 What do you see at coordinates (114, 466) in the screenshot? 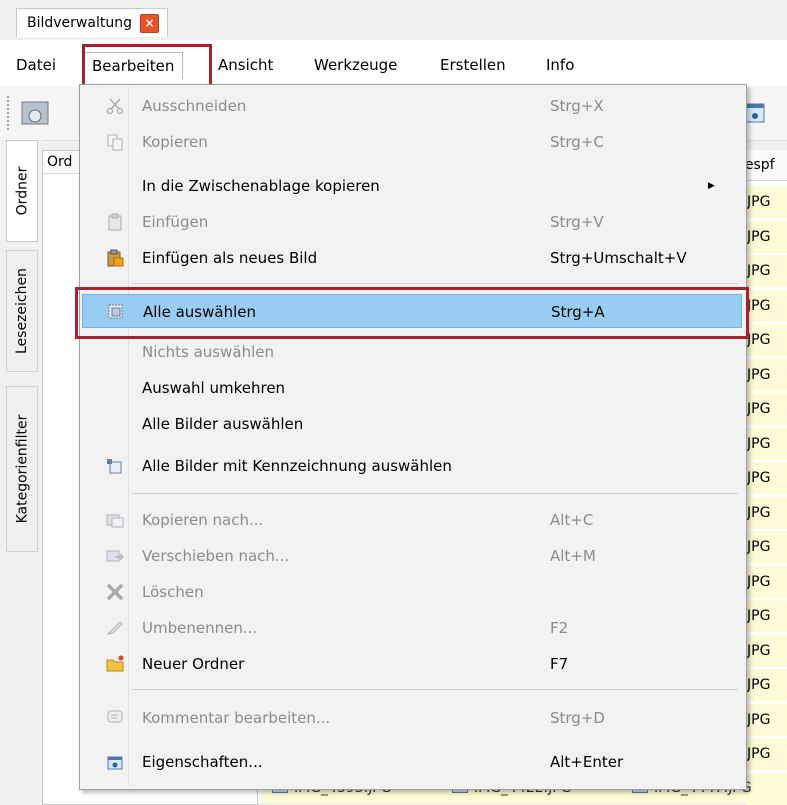
I see `select-tagged-icon` at bounding box center [114, 466].